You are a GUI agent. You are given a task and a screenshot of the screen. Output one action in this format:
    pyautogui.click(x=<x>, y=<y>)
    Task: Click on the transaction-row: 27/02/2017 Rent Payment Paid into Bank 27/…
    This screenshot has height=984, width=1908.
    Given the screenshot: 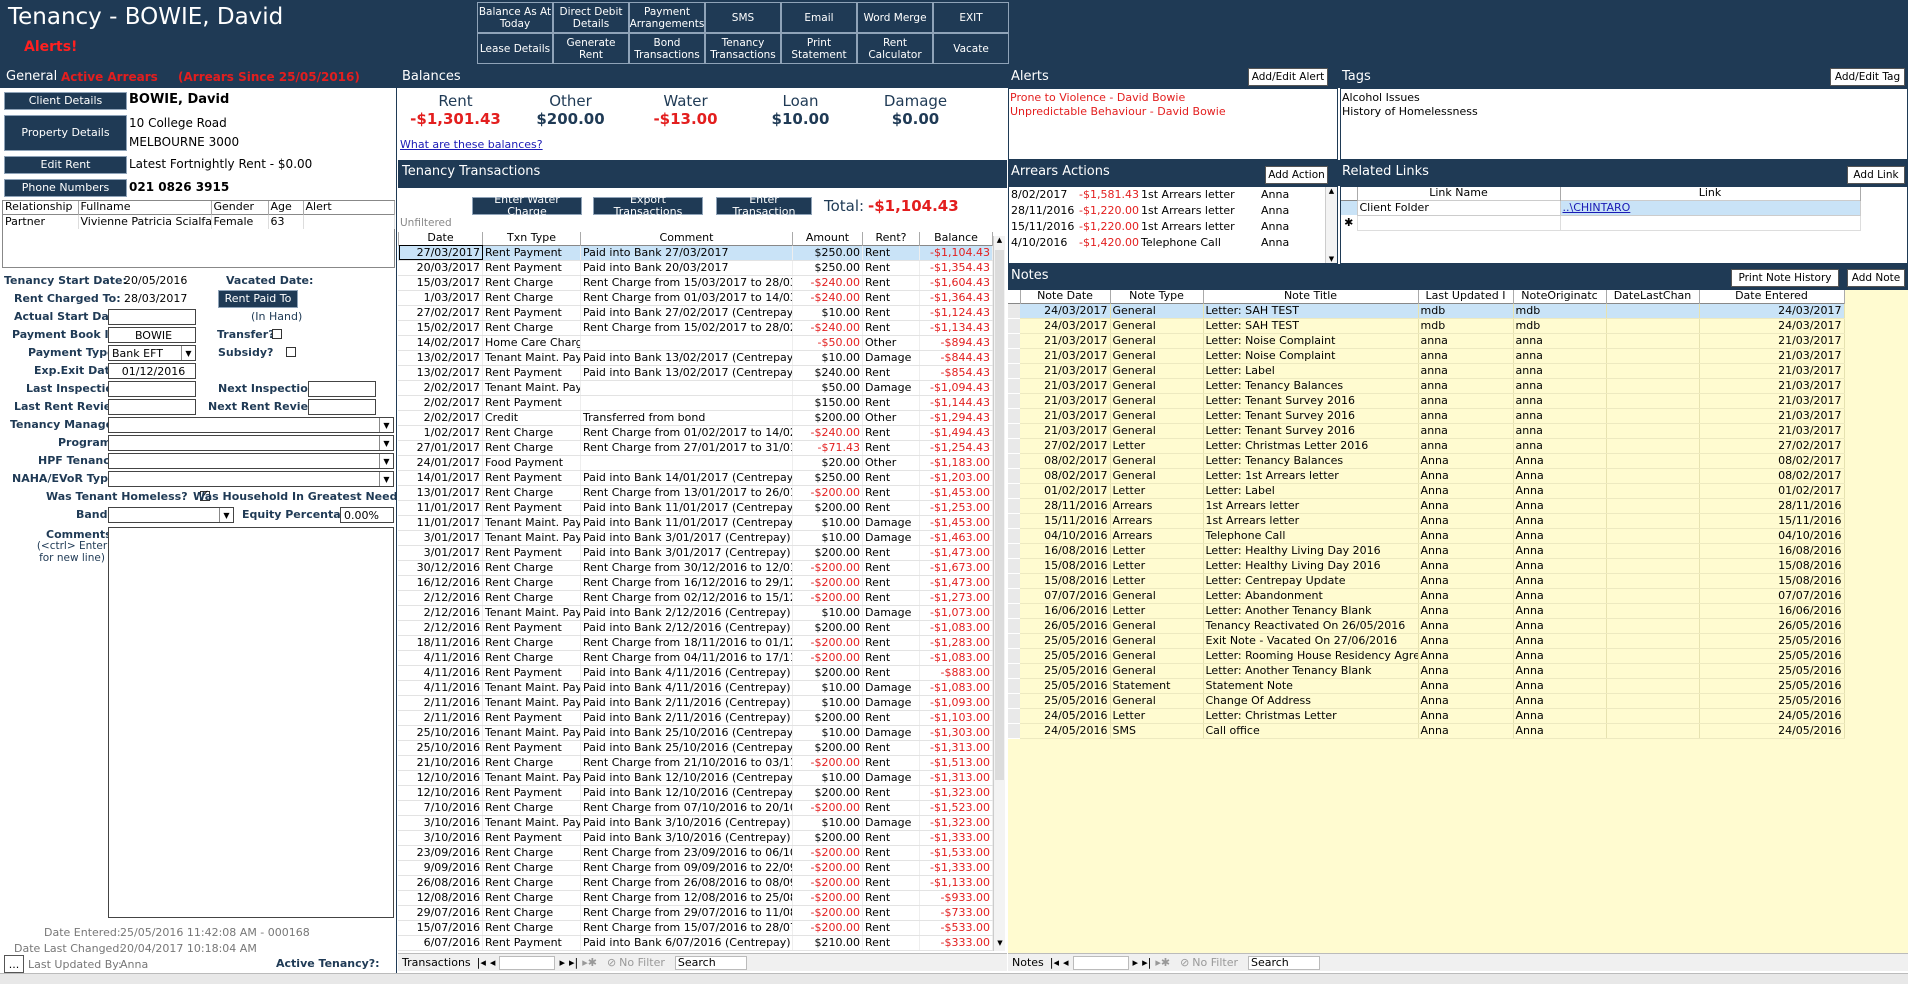 What is the action you would take?
    pyautogui.click(x=695, y=313)
    